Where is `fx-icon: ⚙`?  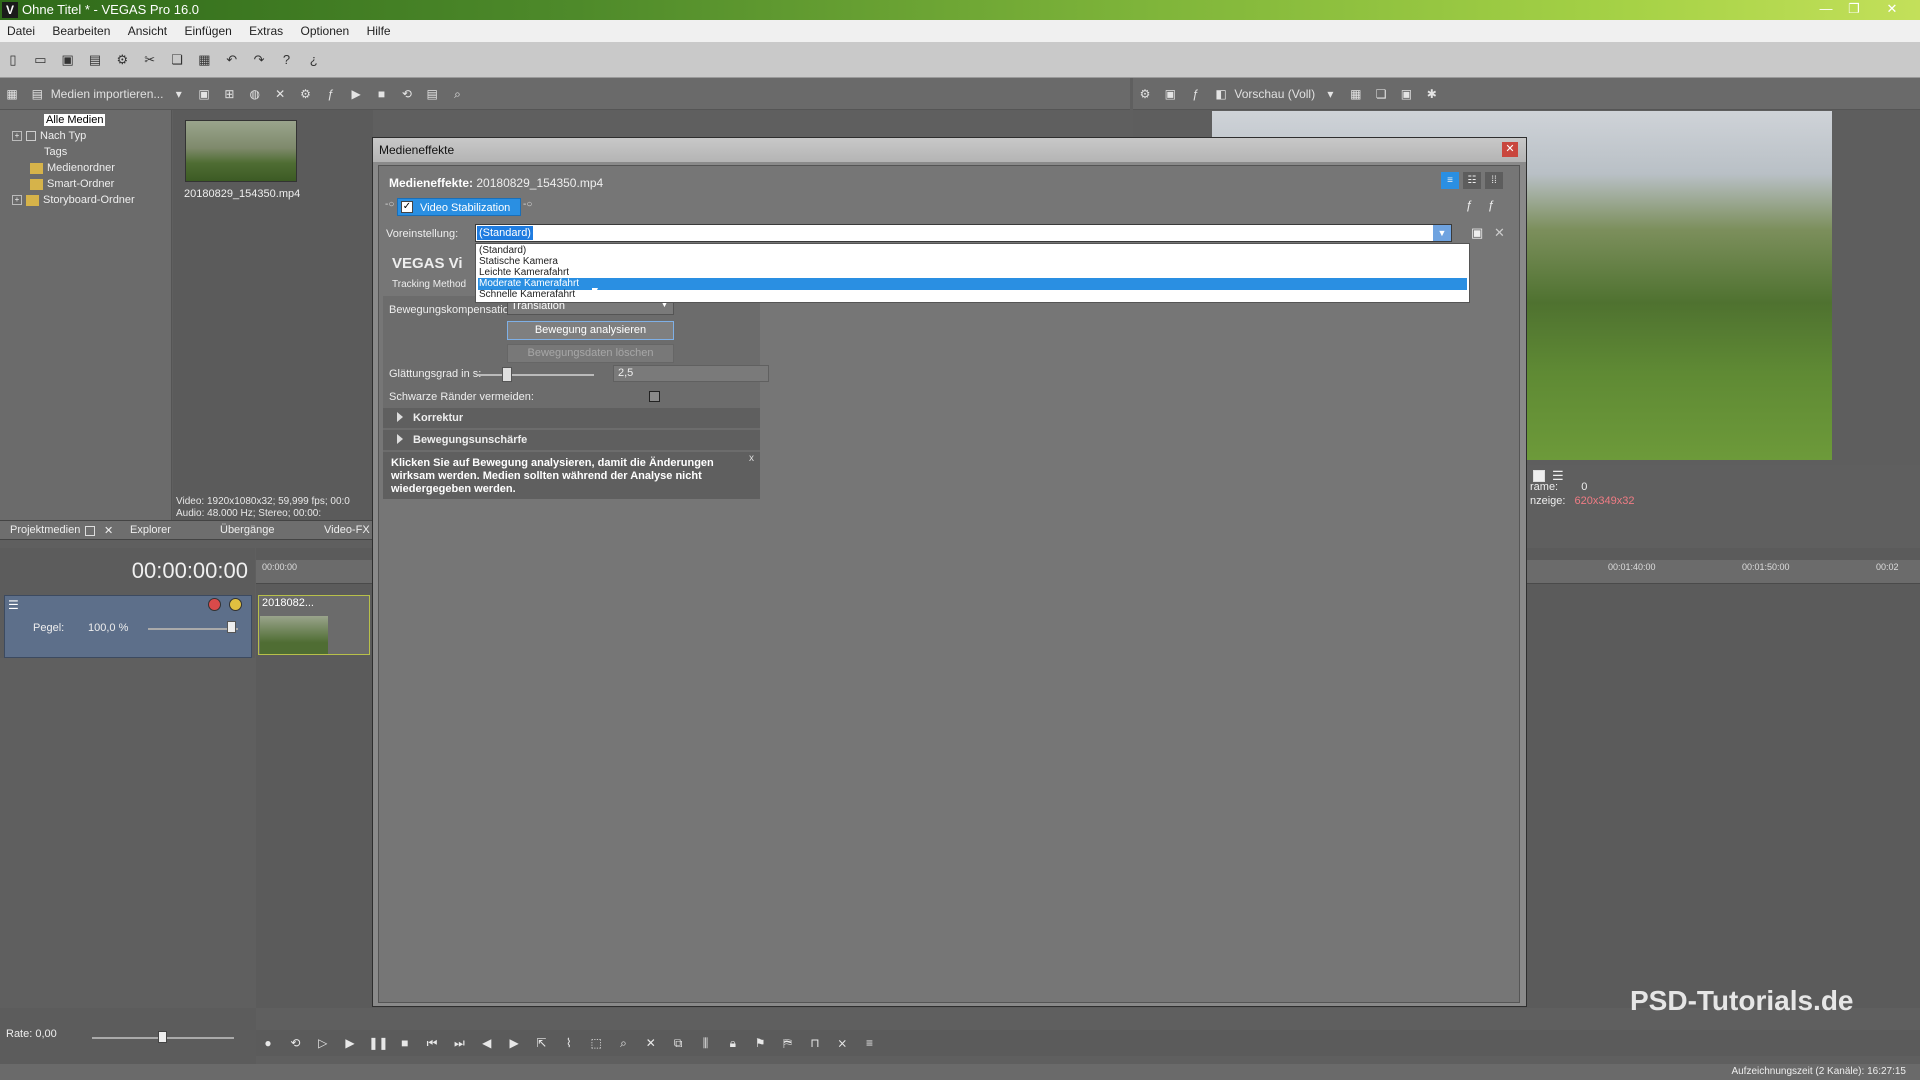 fx-icon: ⚙ is located at coordinates (305, 94).